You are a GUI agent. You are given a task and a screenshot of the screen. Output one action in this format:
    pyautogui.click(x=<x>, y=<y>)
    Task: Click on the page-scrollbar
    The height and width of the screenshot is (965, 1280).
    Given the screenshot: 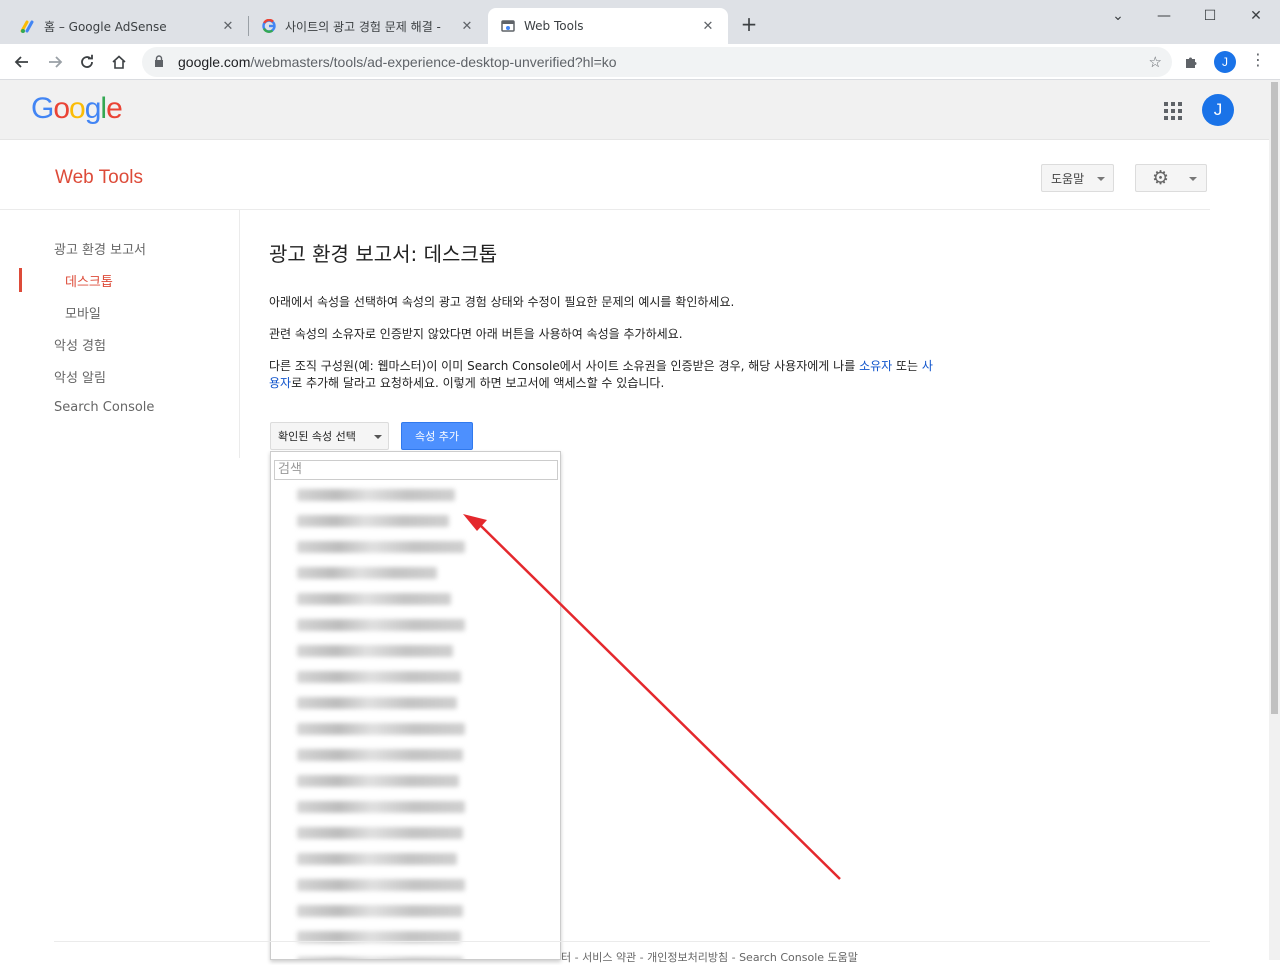 What is the action you would take?
    pyautogui.click(x=1274, y=520)
    